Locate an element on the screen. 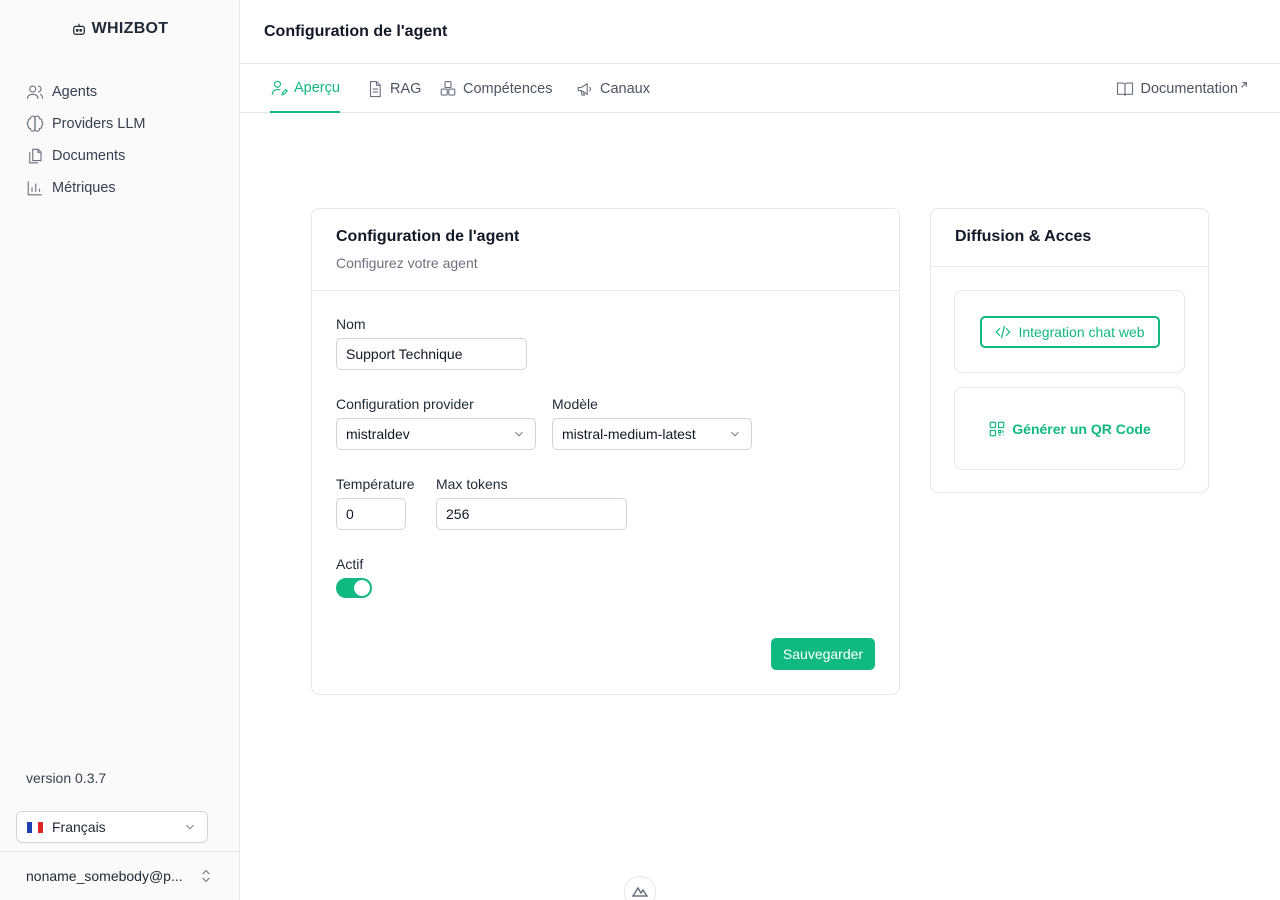 The height and width of the screenshot is (900, 1280). sidebar-item-label: Métriques is located at coordinates (84, 188).